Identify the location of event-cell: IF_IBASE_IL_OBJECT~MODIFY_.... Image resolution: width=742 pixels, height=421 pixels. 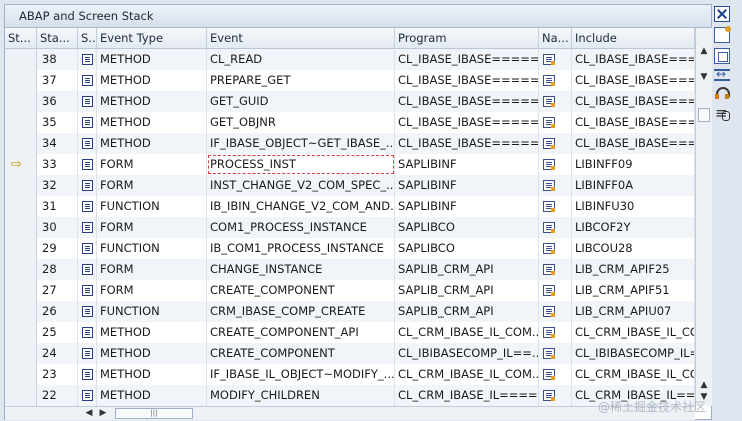
(301, 374).